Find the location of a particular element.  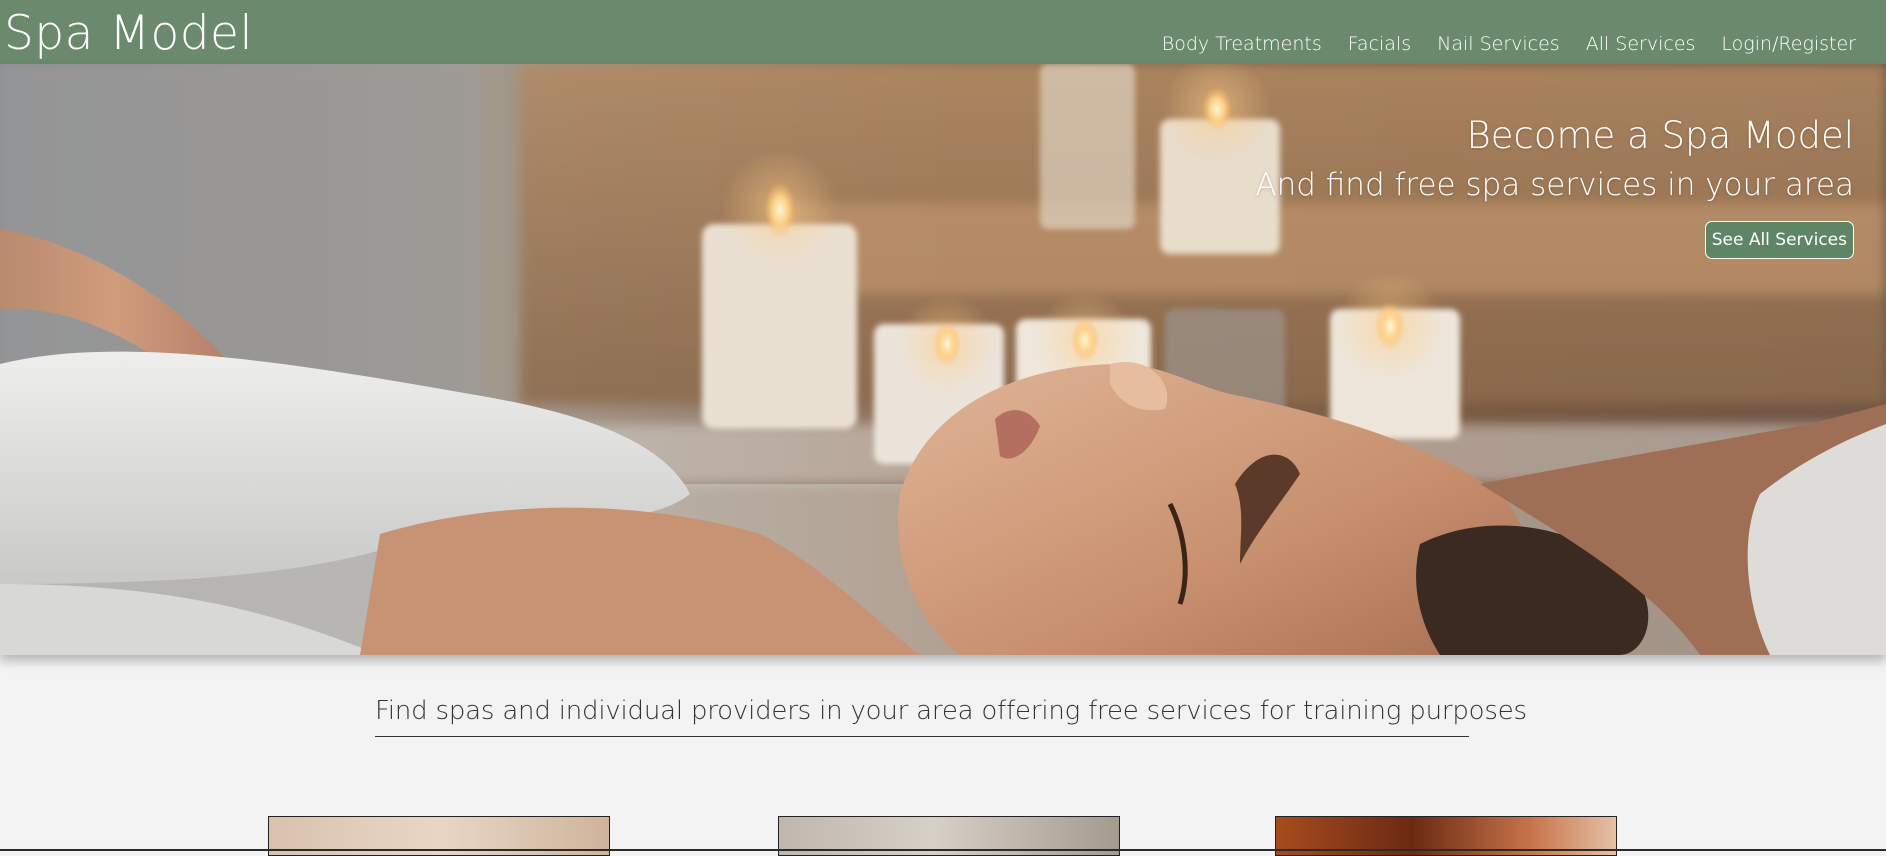

hero-subtitle: And find free spa services in your area is located at coordinates (1554, 185).